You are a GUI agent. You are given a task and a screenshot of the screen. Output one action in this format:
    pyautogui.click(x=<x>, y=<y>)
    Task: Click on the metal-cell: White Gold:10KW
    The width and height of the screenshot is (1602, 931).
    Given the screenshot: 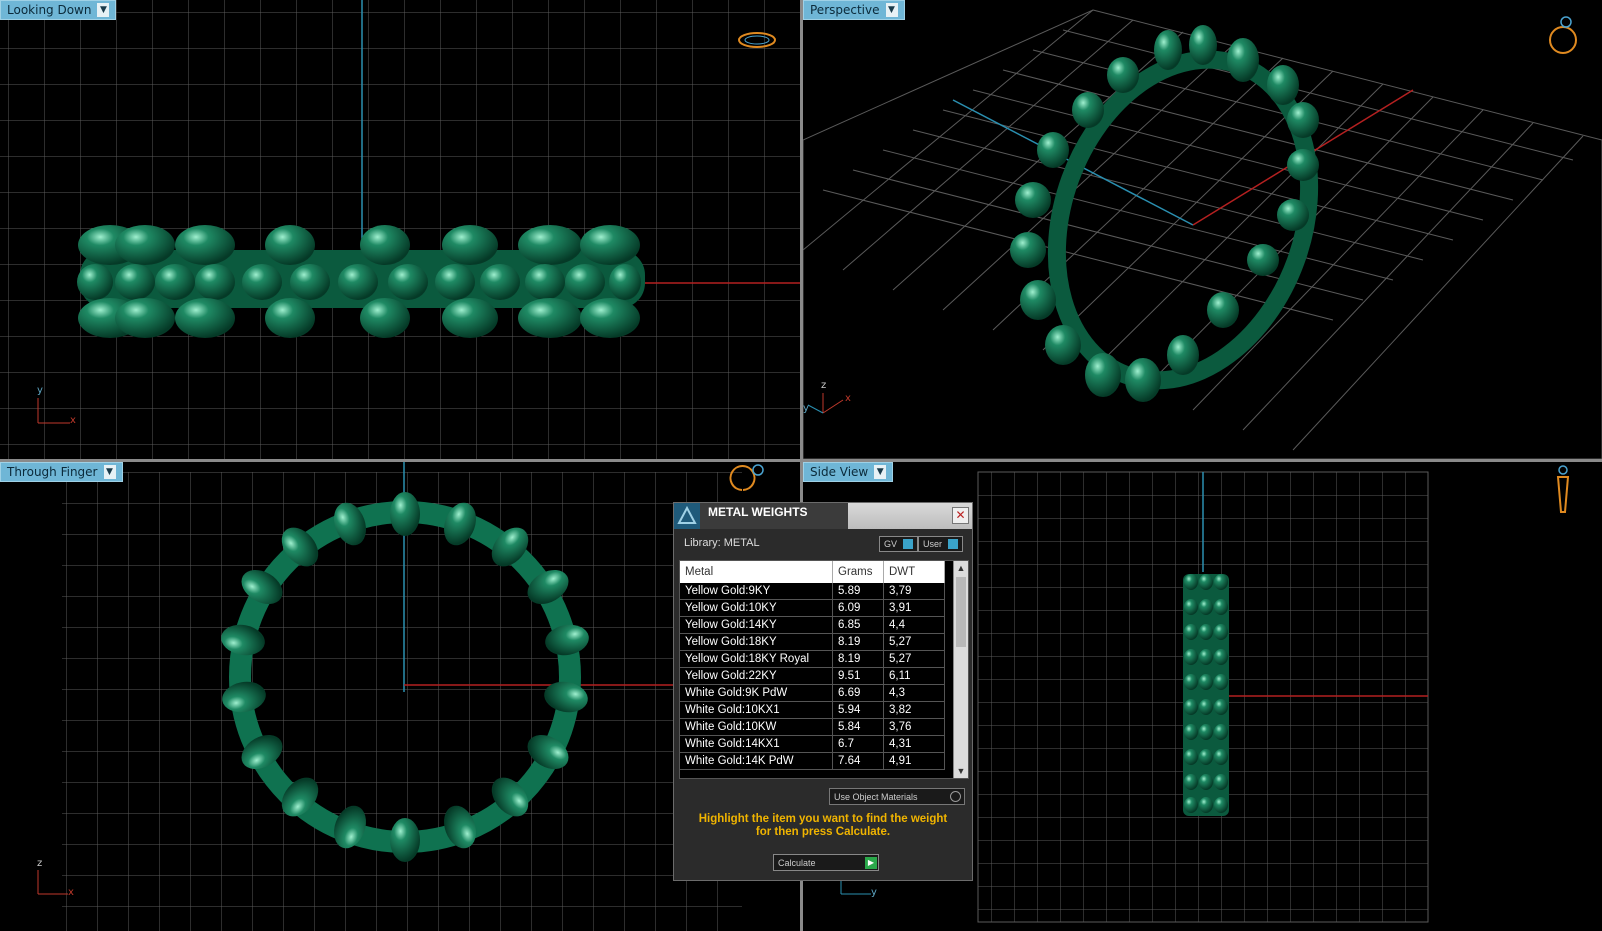 What is the action you would take?
    pyautogui.click(x=756, y=727)
    